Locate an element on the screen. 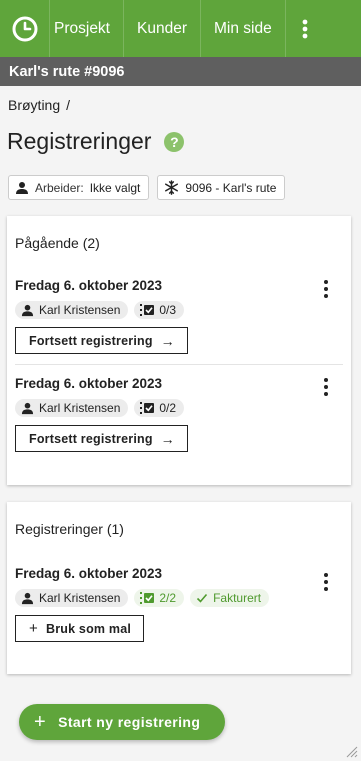 This screenshot has width=361, height=761. route-filter-chip: 9096 - Karl's rute is located at coordinates (221, 187).